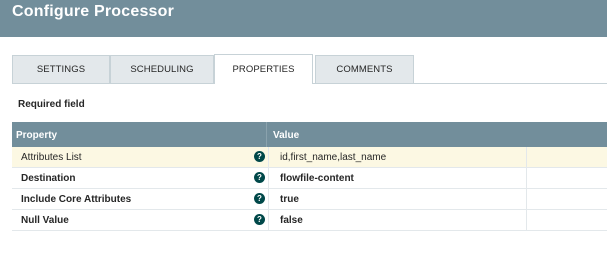 The image size is (607, 277). What do you see at coordinates (93, 11) in the screenshot?
I see `dialog-title: Configure Processor` at bounding box center [93, 11].